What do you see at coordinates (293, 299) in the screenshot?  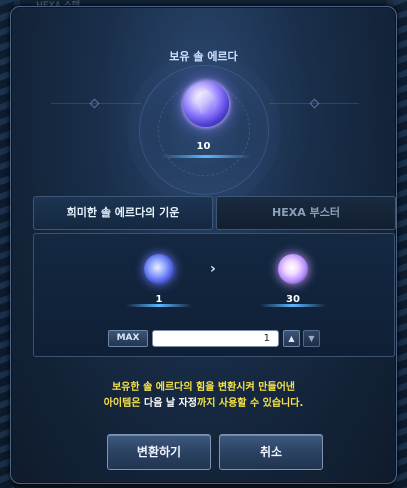 I see `result-count: 30` at bounding box center [293, 299].